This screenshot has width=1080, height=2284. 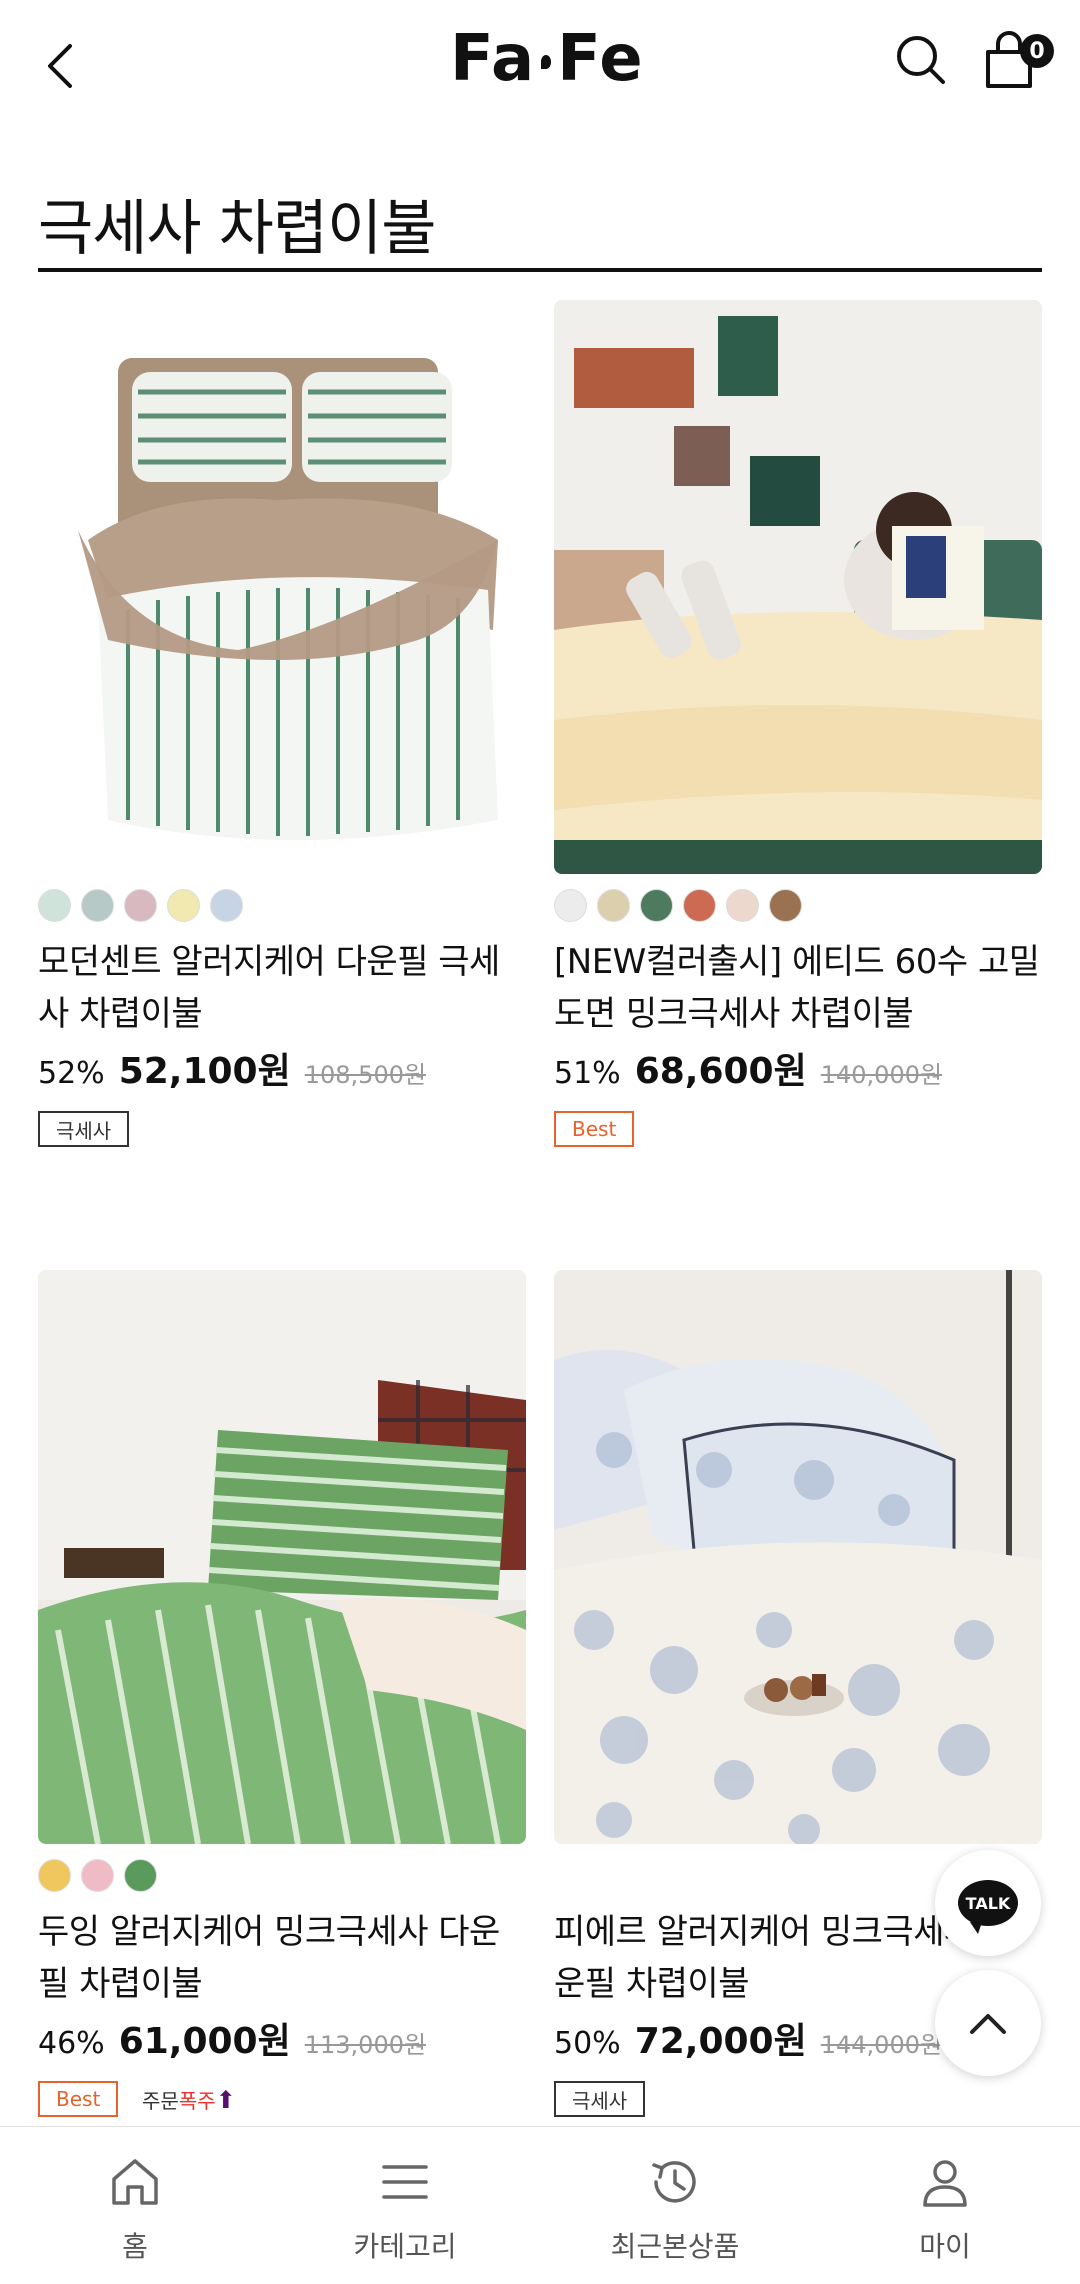 I want to click on original-price: 144,000원, so click(x=881, y=2045).